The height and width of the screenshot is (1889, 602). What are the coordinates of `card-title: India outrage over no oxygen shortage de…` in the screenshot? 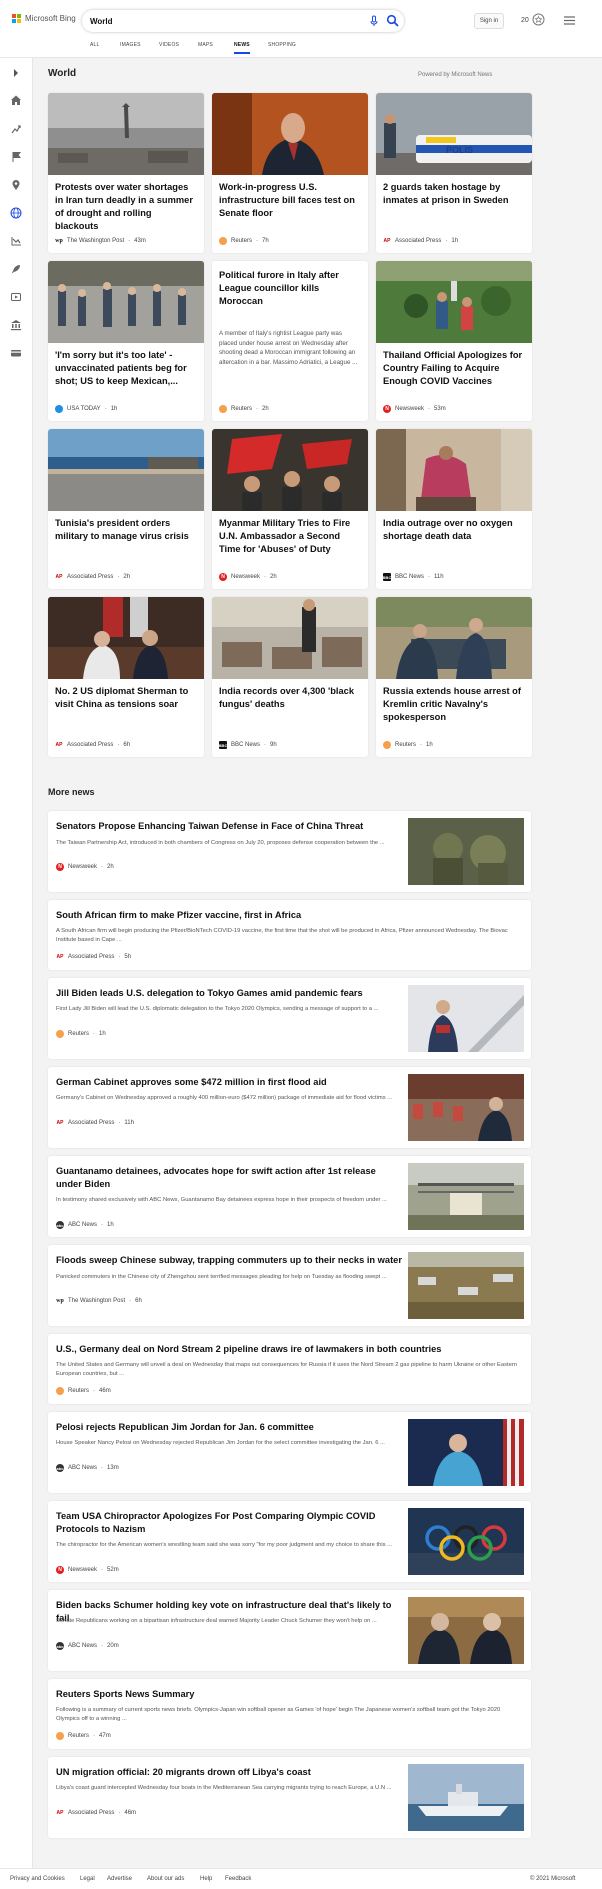 It's located at (454, 530).